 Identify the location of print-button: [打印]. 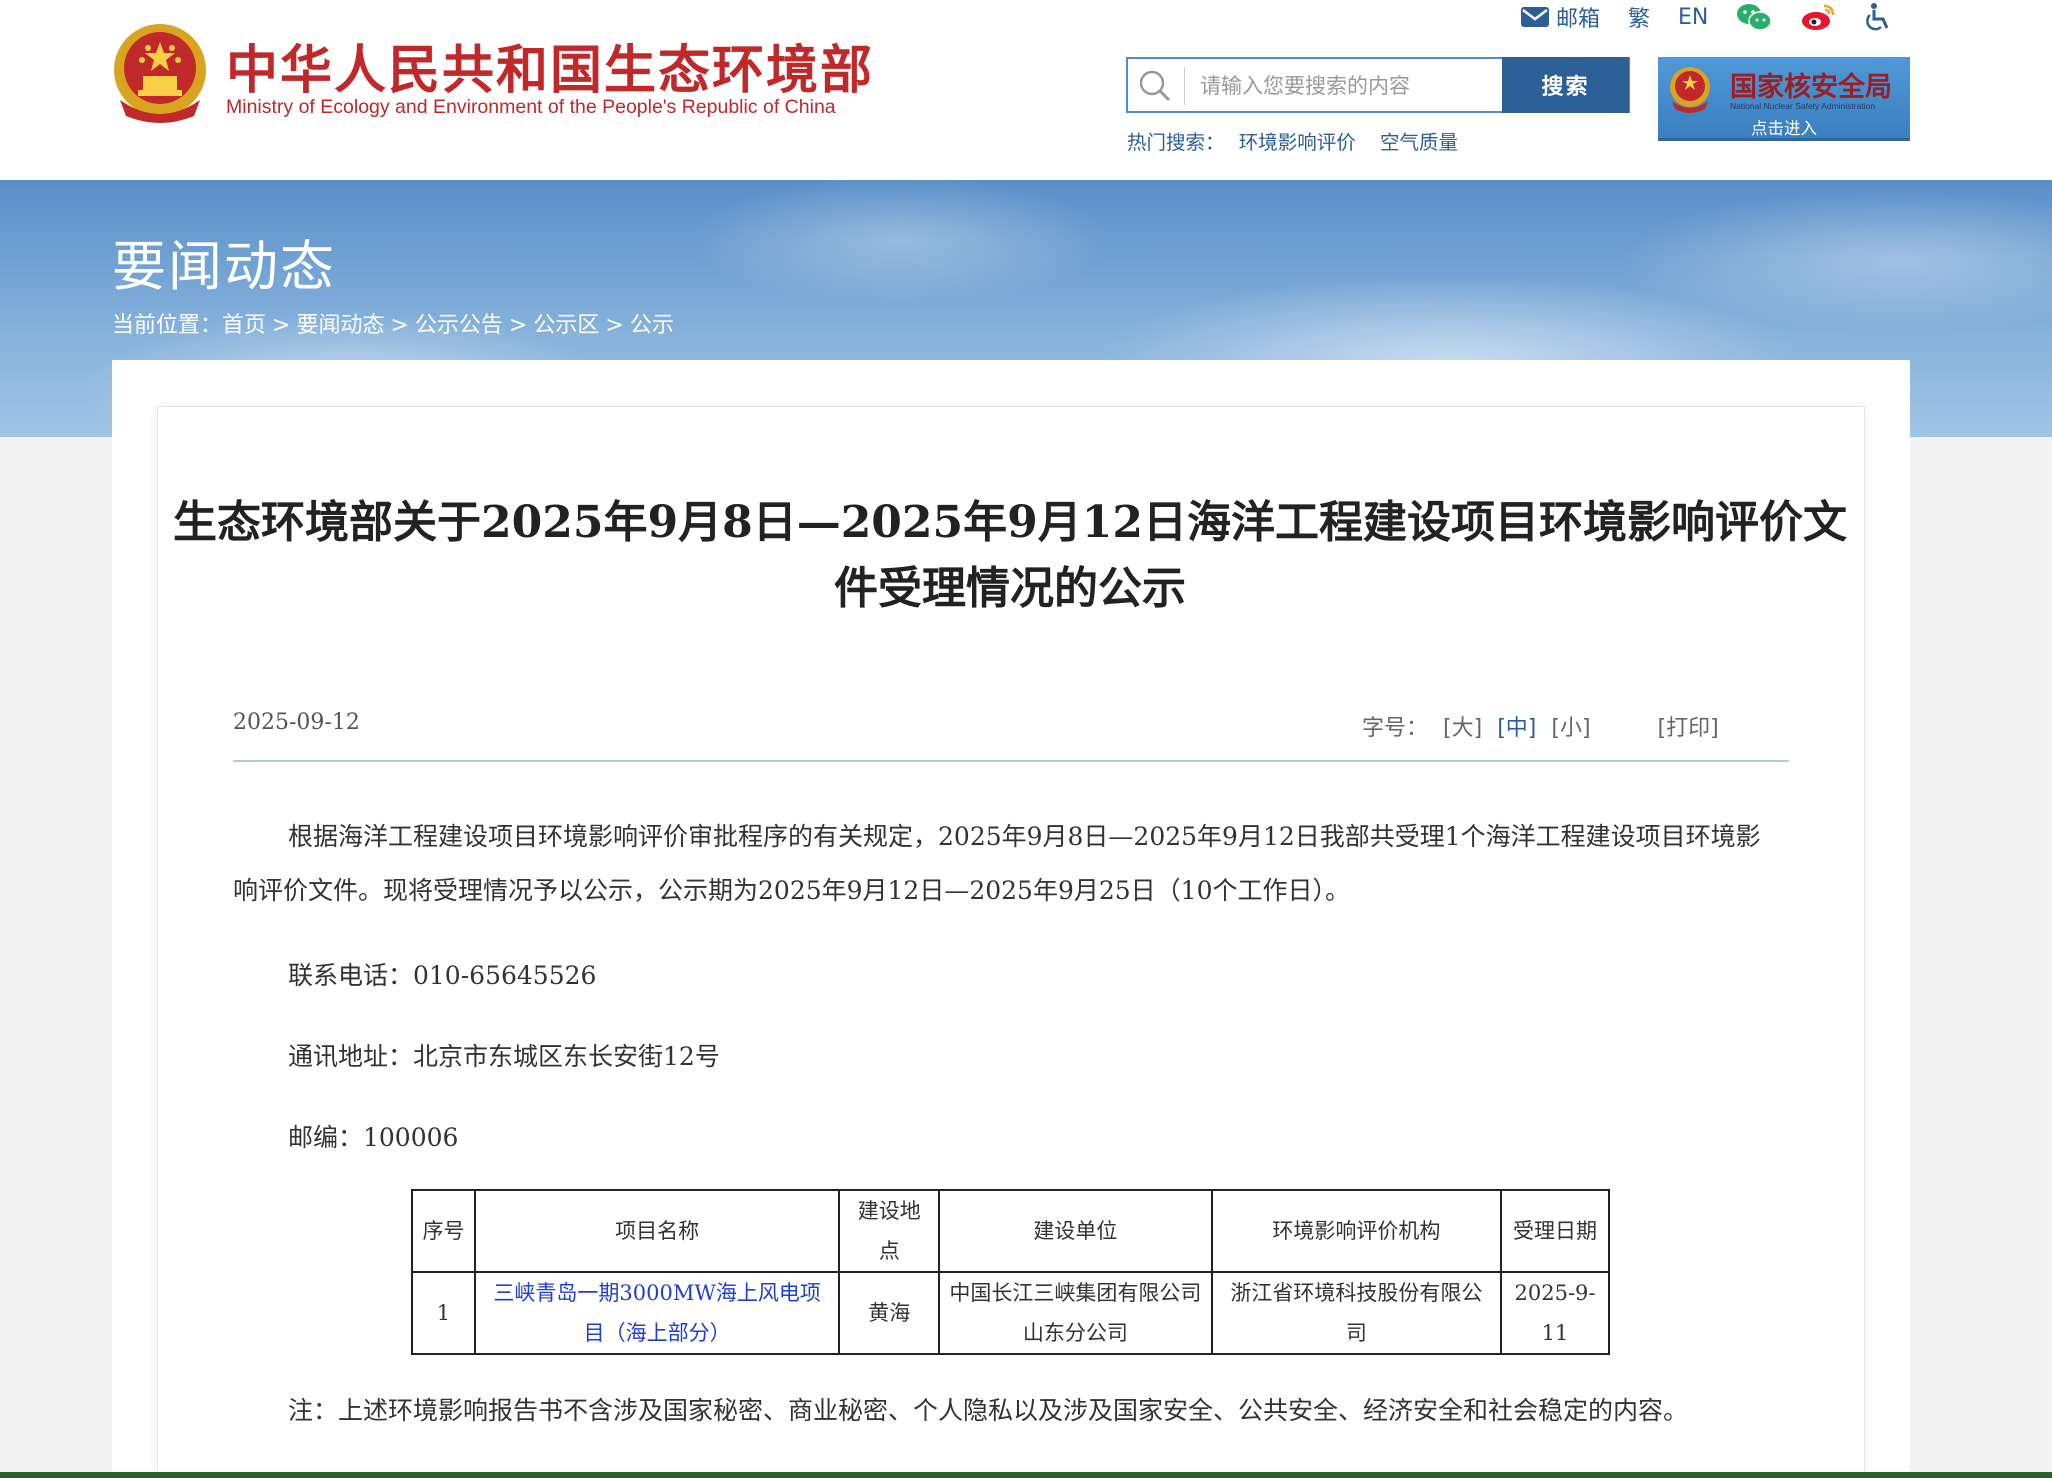
(1688, 728).